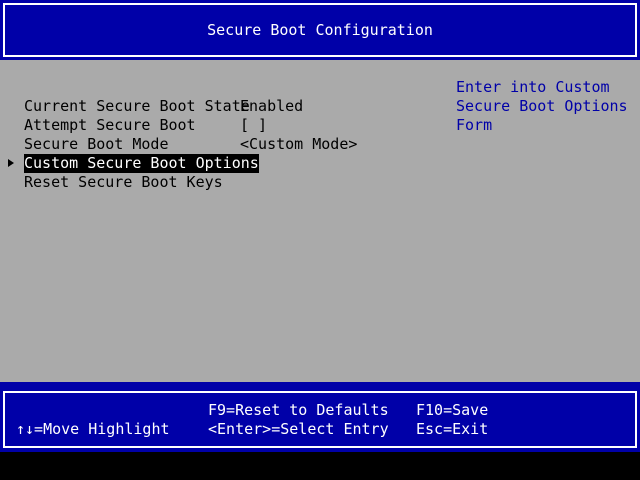  Describe the element at coordinates (452, 410) in the screenshot. I see `f10-save-hint: F10=Save` at that location.